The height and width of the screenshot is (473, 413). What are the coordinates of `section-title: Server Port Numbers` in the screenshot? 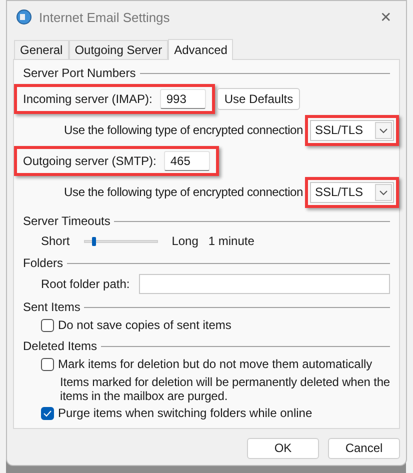 It's located at (79, 73).